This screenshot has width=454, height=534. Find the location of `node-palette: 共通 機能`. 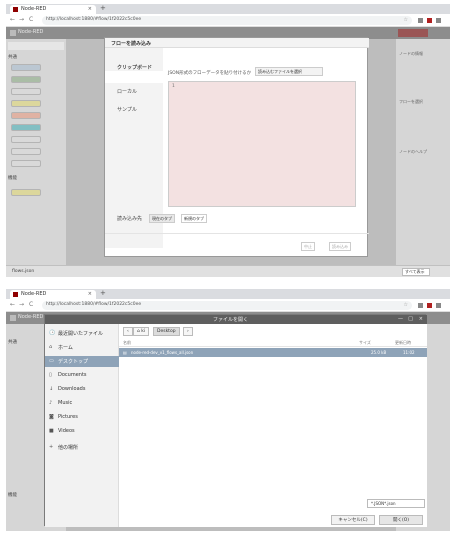

node-palette: 共通 機能 is located at coordinates (36, 152).